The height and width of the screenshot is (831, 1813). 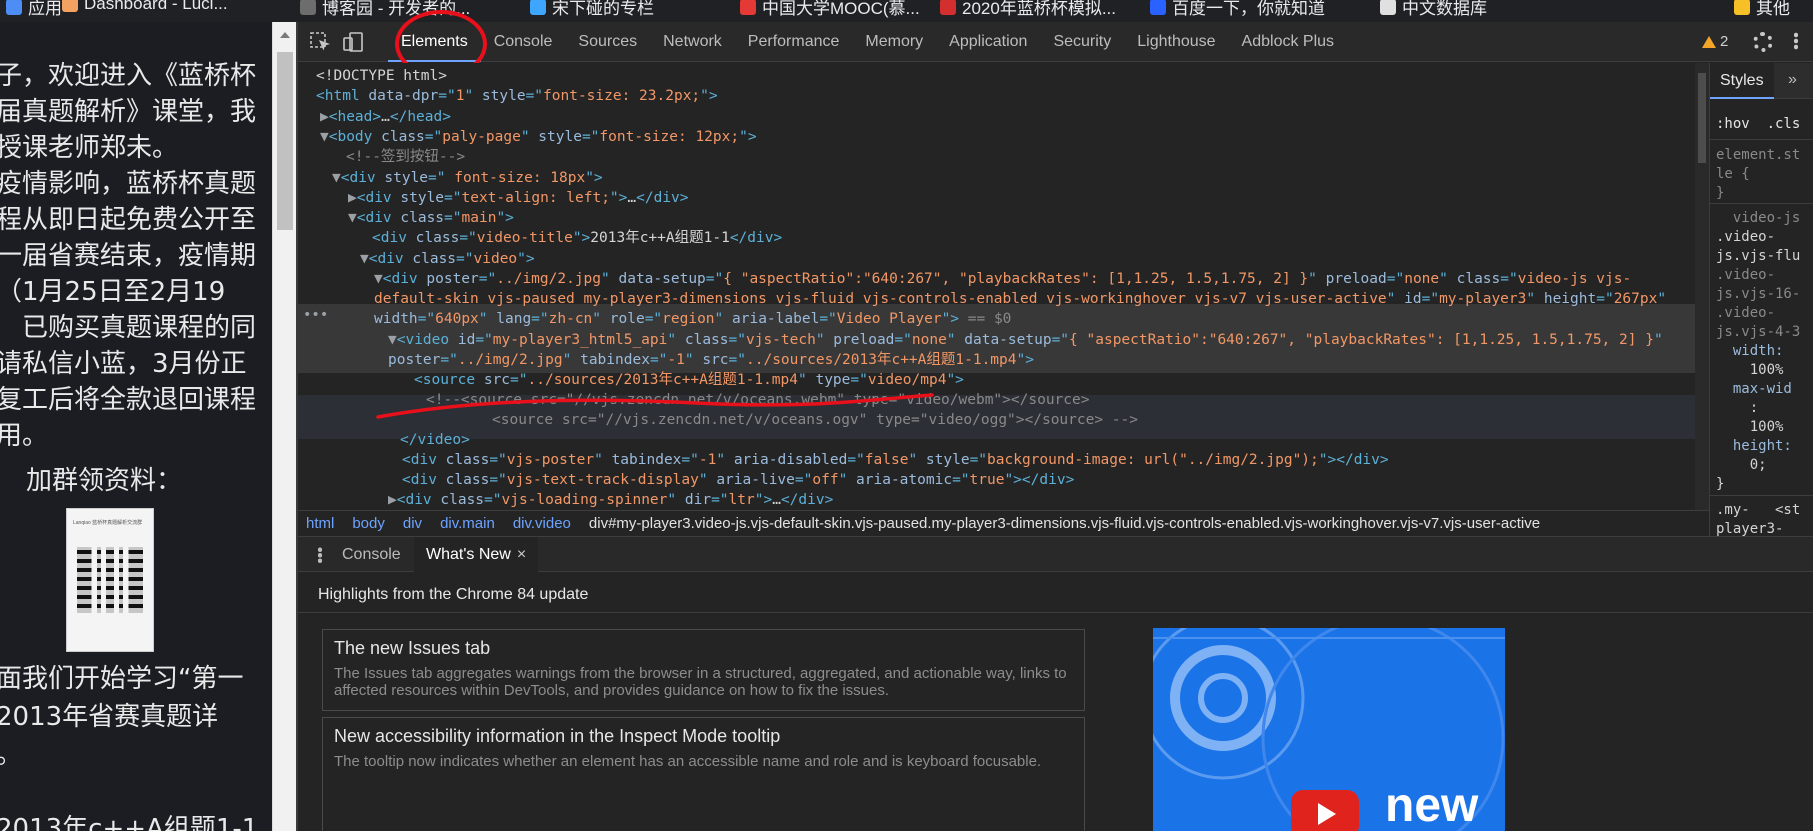 What do you see at coordinates (581, 238) in the screenshot?
I see `dom-token: ">` at bounding box center [581, 238].